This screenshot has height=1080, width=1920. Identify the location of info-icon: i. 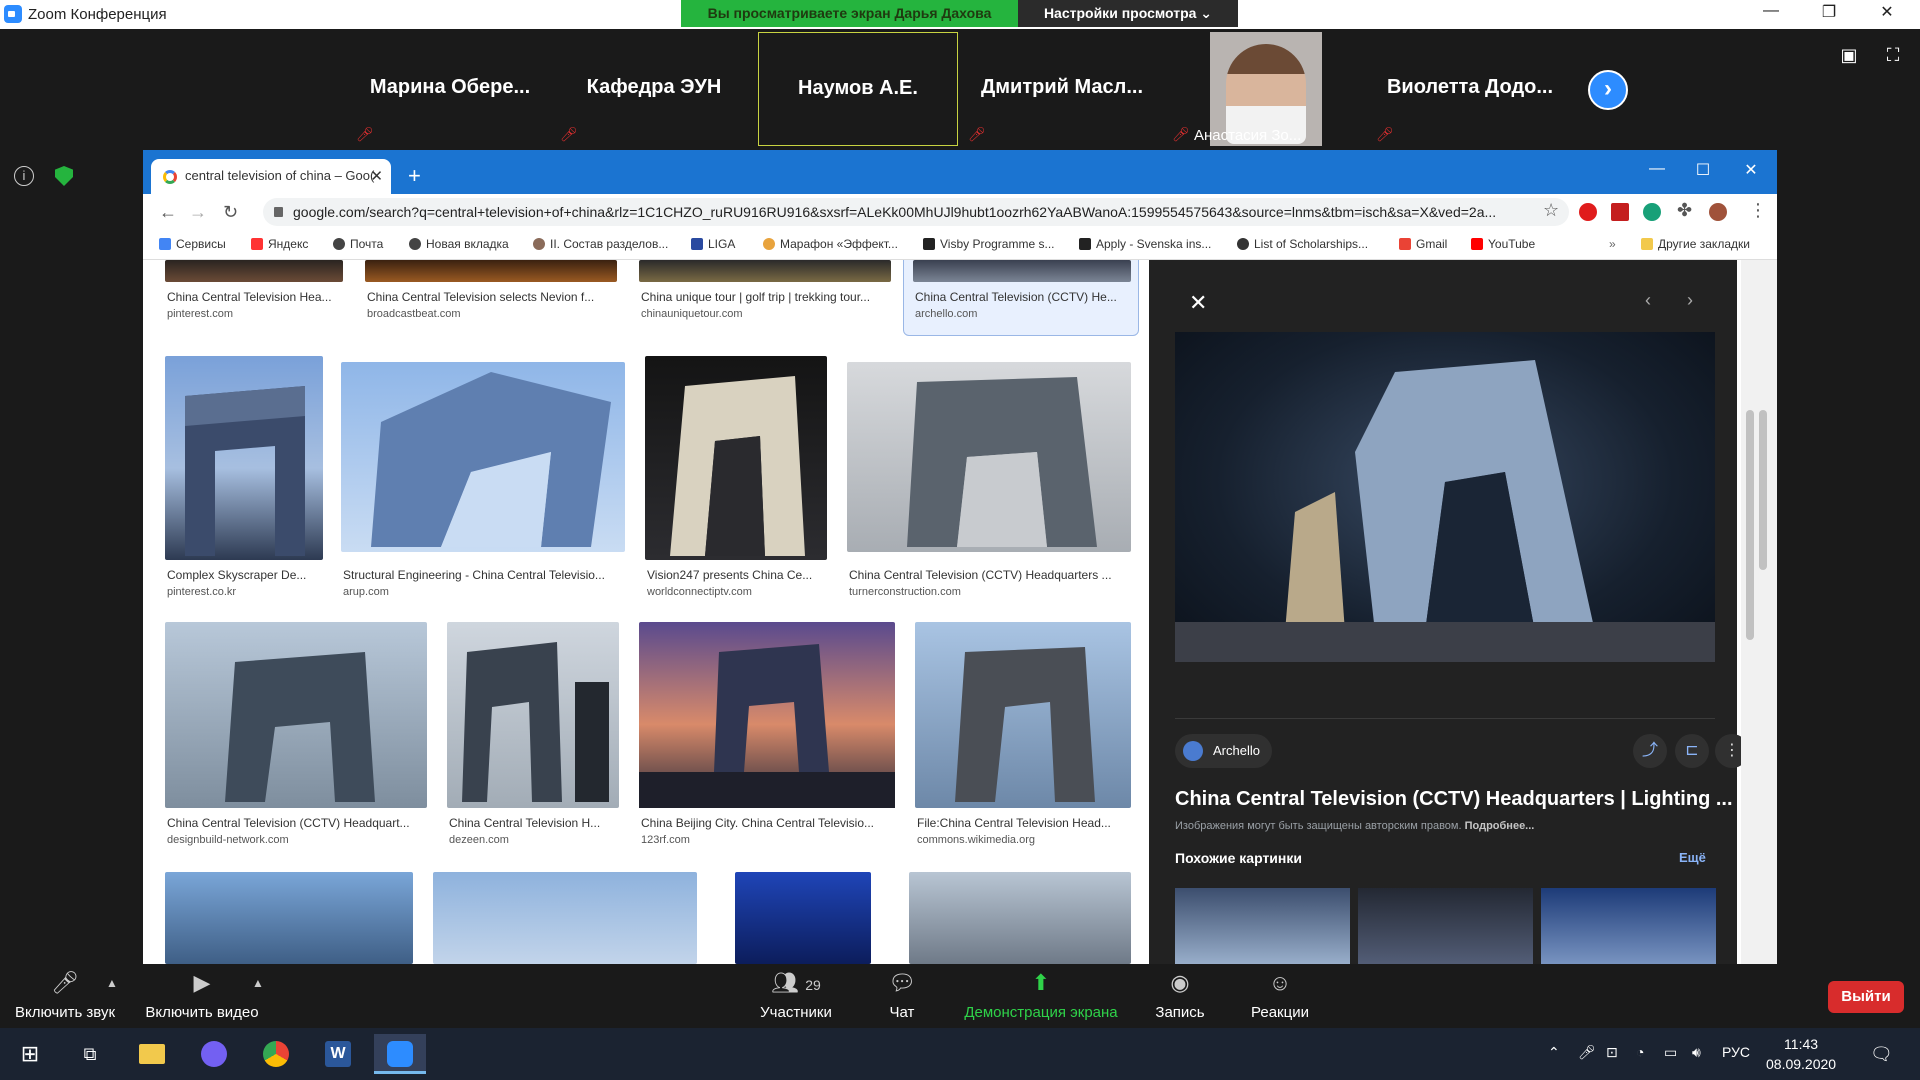
(24, 176).